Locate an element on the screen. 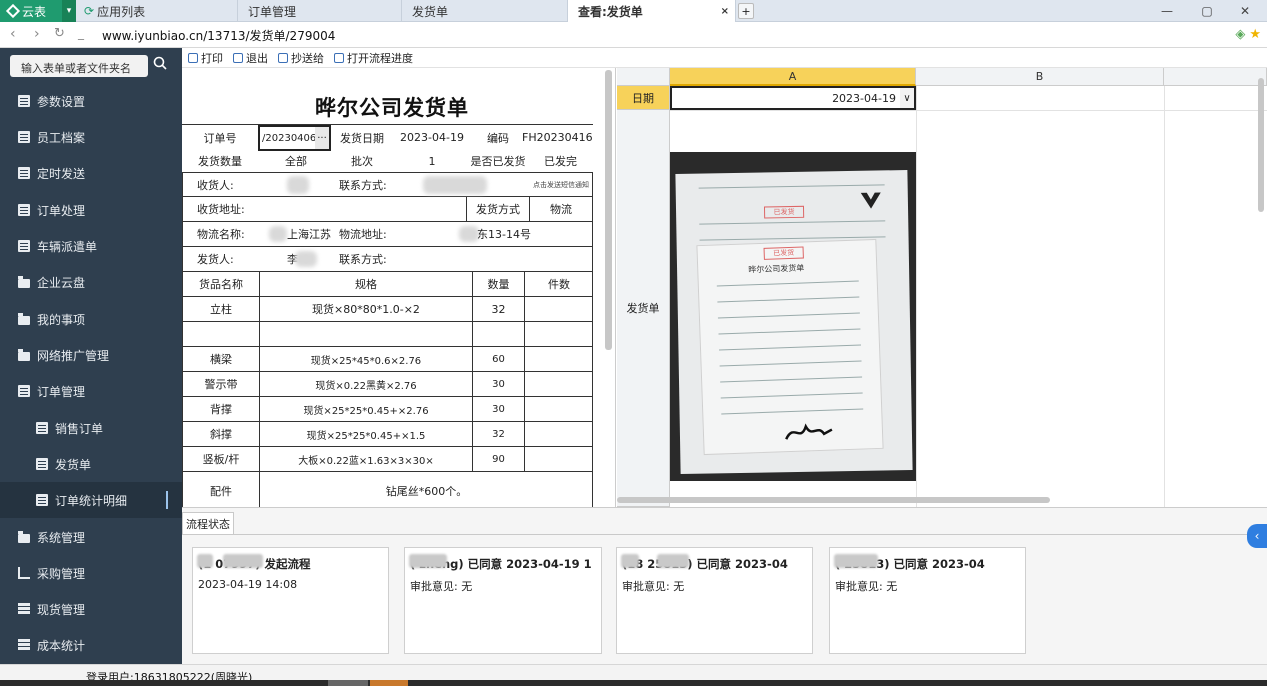 The height and width of the screenshot is (686, 1267). logistics-addr-label: 物流地址: is located at coordinates (363, 234).